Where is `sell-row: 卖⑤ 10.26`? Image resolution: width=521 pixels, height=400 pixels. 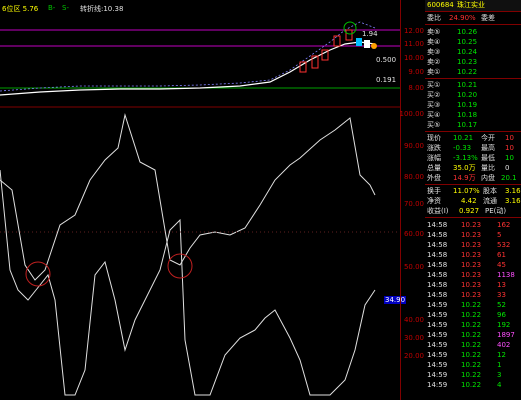 sell-row: 卖⑤ 10.26 is located at coordinates (473, 32).